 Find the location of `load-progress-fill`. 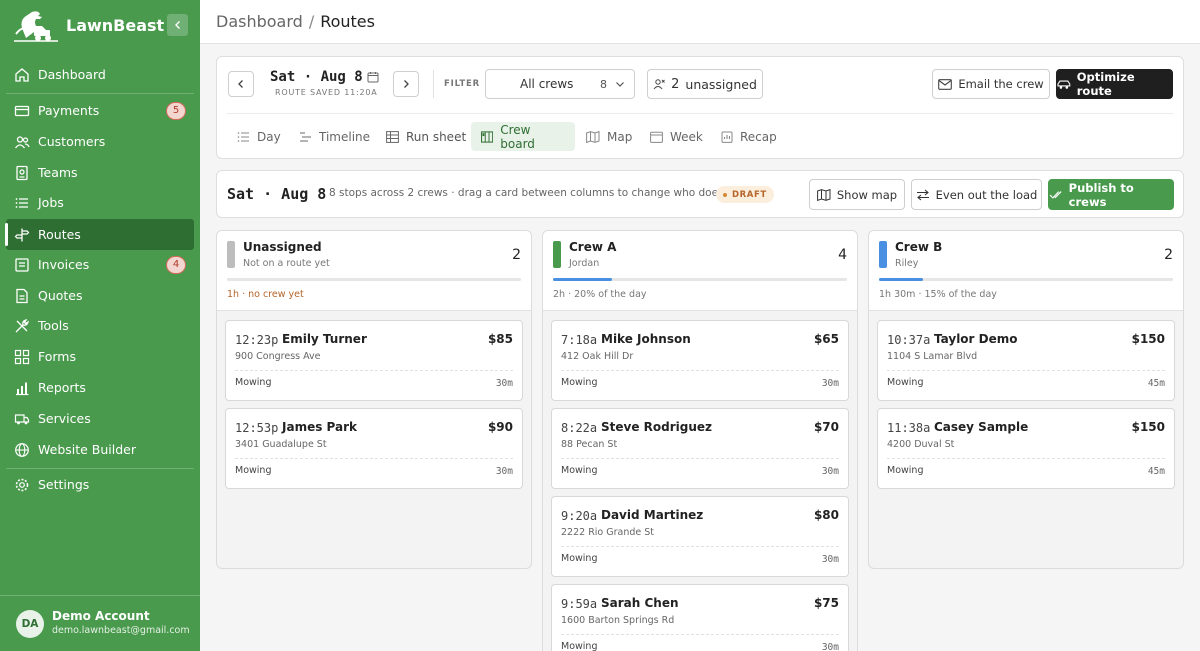

load-progress-fill is located at coordinates (582, 279).